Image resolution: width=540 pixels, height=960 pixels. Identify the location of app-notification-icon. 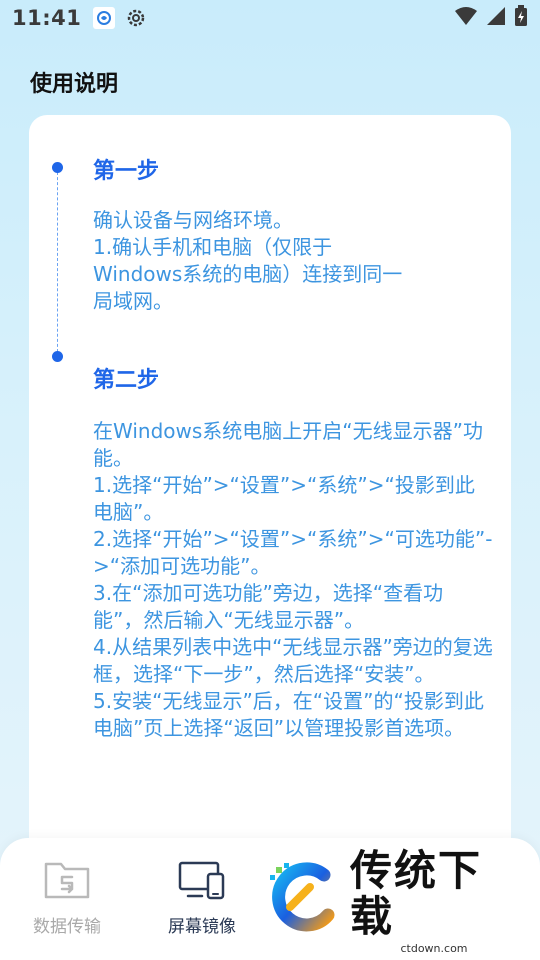
(104, 18).